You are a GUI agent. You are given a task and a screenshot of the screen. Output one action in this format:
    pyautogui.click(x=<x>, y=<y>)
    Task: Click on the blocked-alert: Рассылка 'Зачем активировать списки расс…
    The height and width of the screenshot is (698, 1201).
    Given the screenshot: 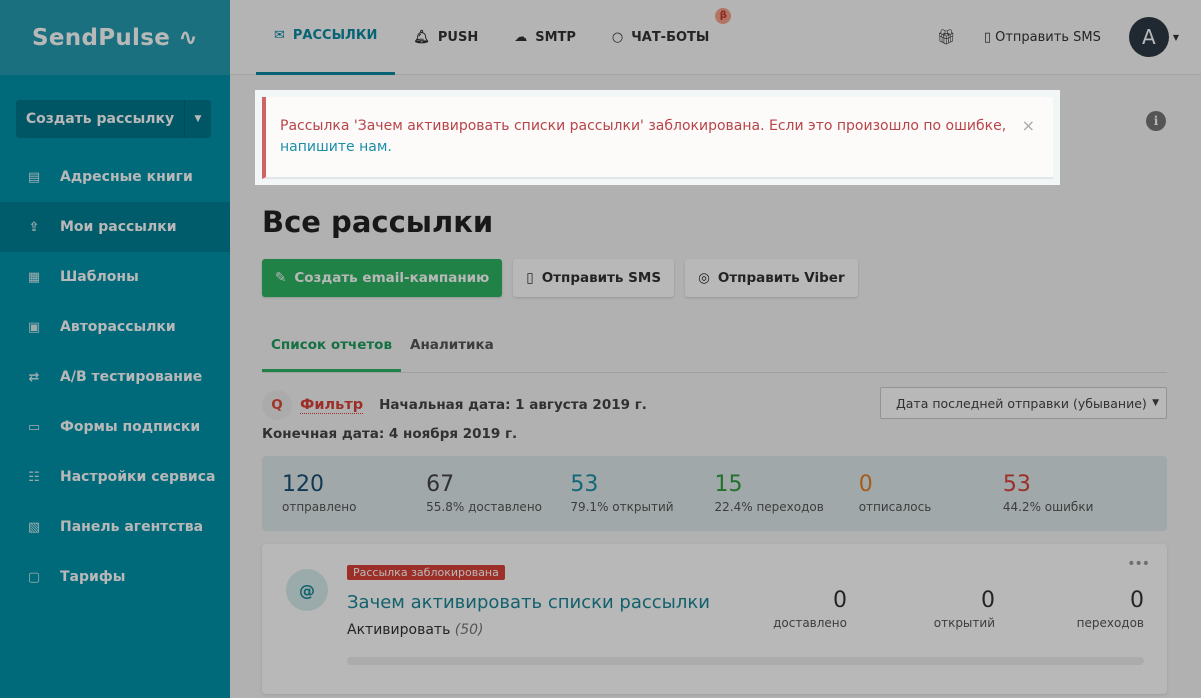 What is the action you would take?
    pyautogui.click(x=657, y=138)
    